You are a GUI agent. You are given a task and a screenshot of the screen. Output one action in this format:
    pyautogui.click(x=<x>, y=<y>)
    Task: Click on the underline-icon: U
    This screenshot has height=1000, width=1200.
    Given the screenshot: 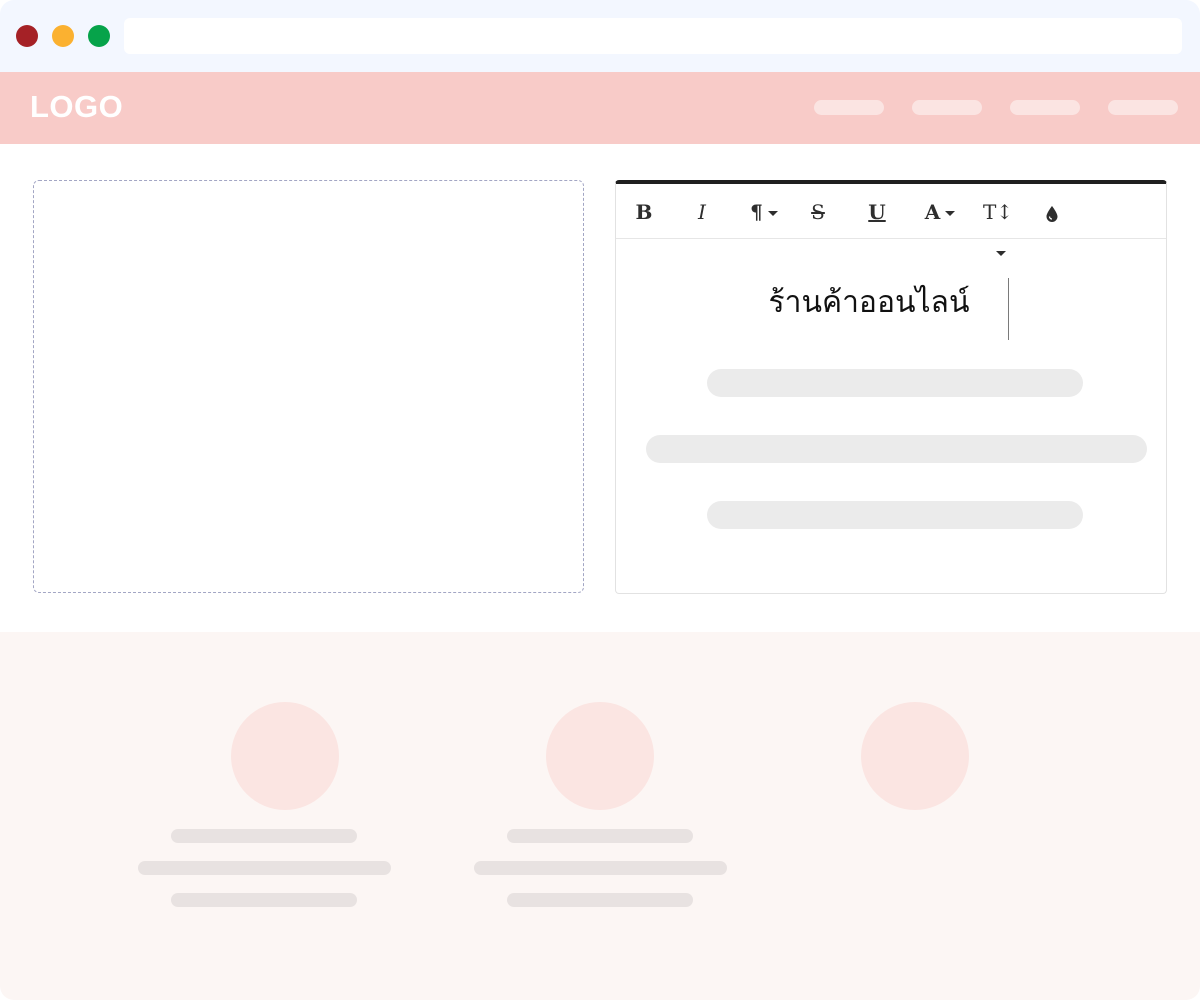 What is the action you would take?
    pyautogui.click(x=877, y=212)
    